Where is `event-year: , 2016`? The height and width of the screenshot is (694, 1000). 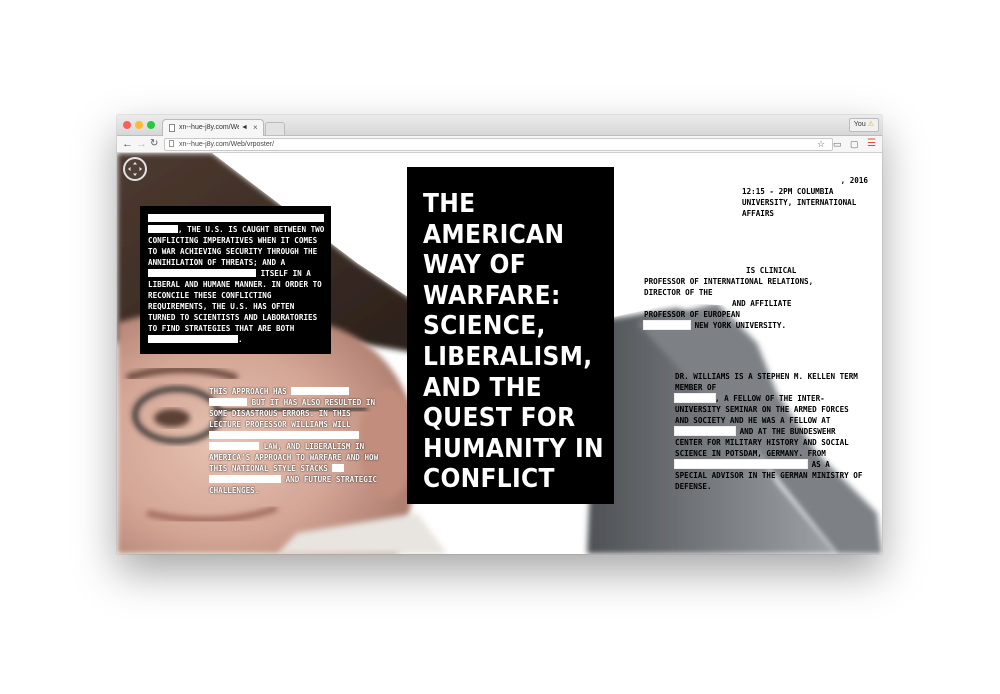
event-year: , 2016 is located at coordinates (854, 180).